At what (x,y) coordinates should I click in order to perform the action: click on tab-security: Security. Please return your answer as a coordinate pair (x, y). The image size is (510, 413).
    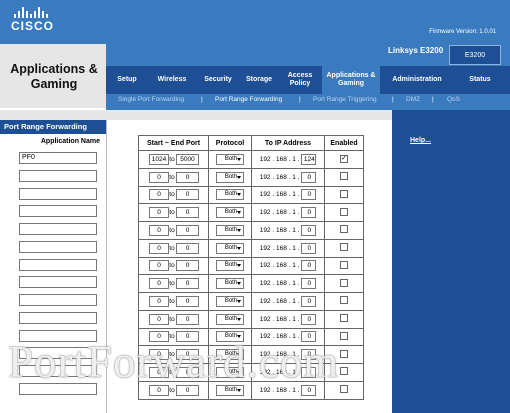
    Looking at the image, I should click on (218, 80).